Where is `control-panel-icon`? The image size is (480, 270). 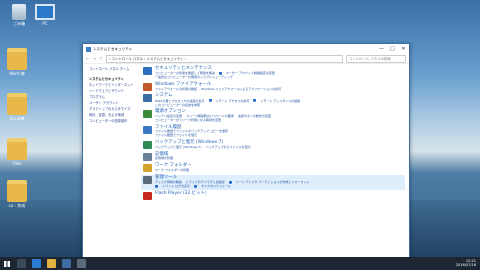 control-panel-icon is located at coordinates (88, 49).